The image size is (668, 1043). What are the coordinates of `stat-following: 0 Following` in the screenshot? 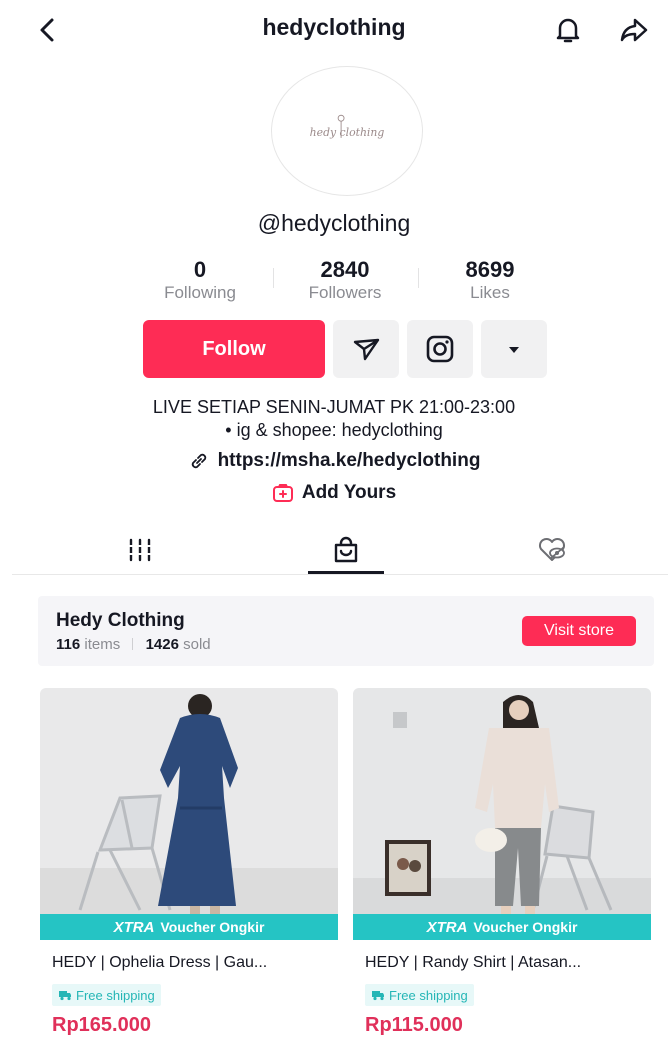 It's located at (200, 281).